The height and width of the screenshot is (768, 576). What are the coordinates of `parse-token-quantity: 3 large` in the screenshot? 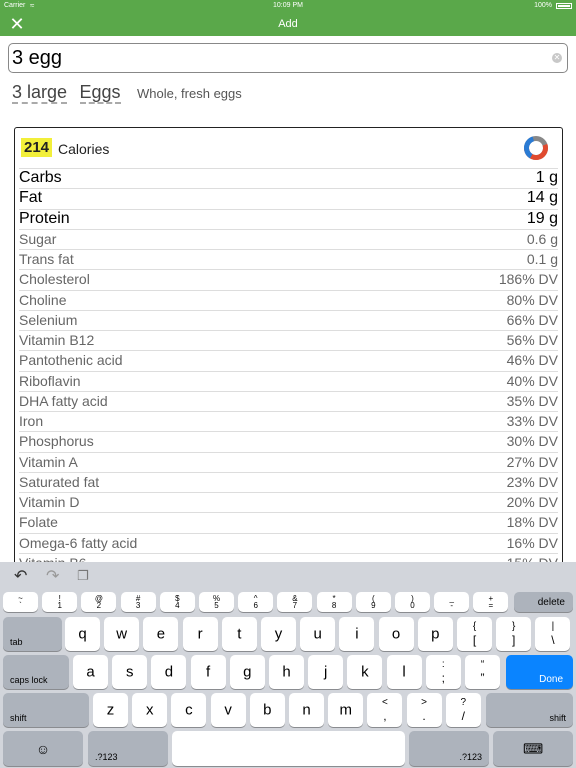 It's located at (40, 93).